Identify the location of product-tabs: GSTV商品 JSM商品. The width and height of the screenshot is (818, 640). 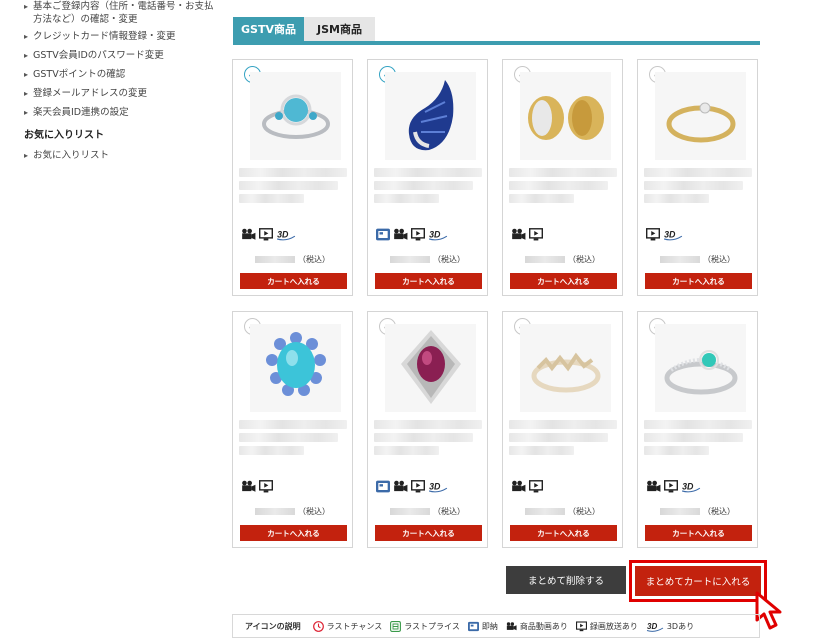
(496, 31).